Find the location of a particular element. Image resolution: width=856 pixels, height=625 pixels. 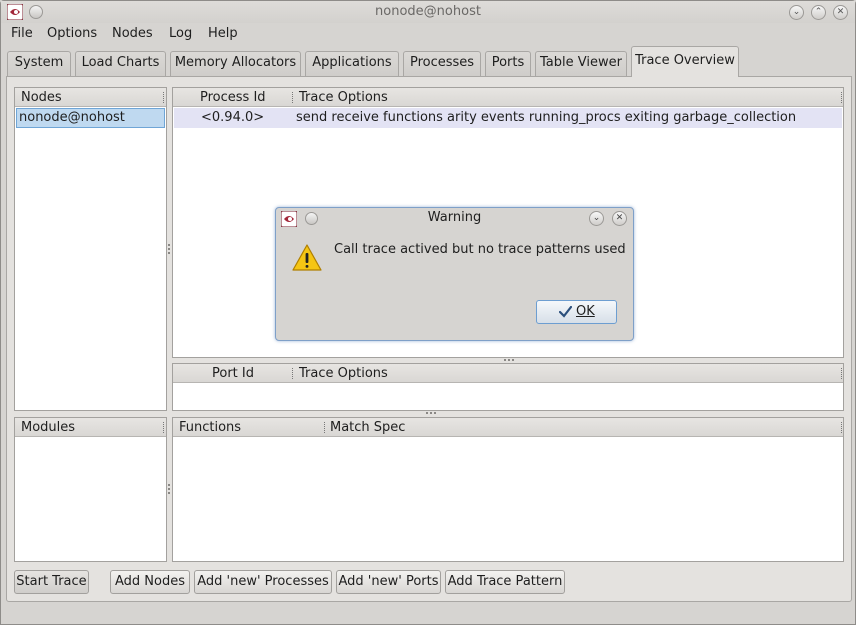

process-id-cell: <0.94.0> is located at coordinates (233, 117).